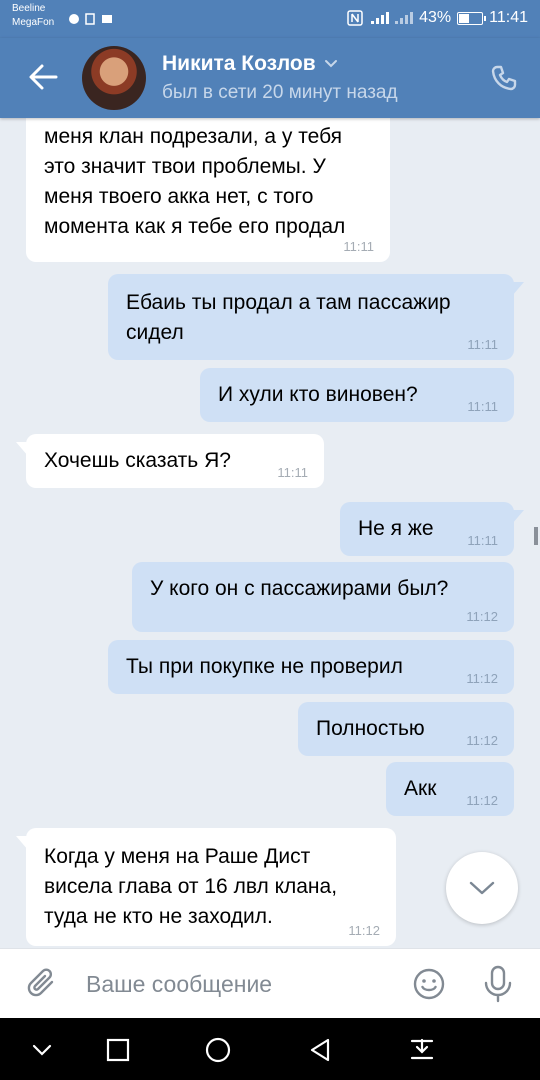  I want to click on message-line: меня клан подрезали, а у тебя, so click(193, 136).